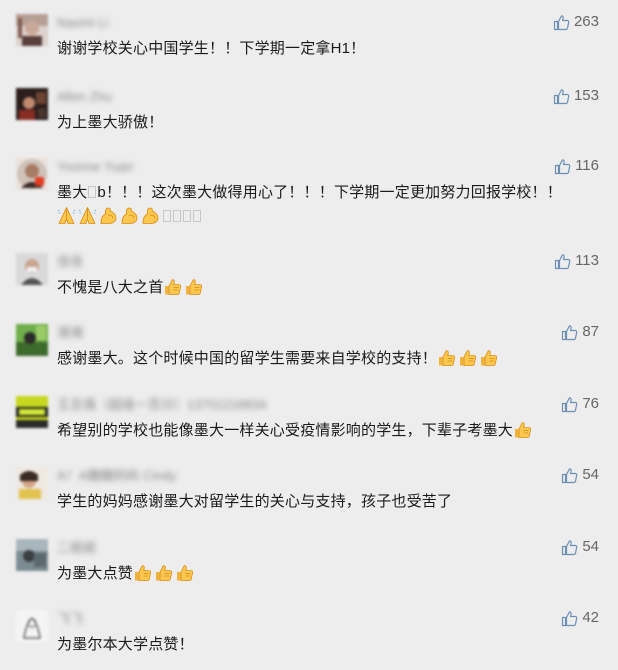 This screenshot has width=618, height=670. What do you see at coordinates (70, 333) in the screenshot?
I see `commenter-name: 湘湘` at bounding box center [70, 333].